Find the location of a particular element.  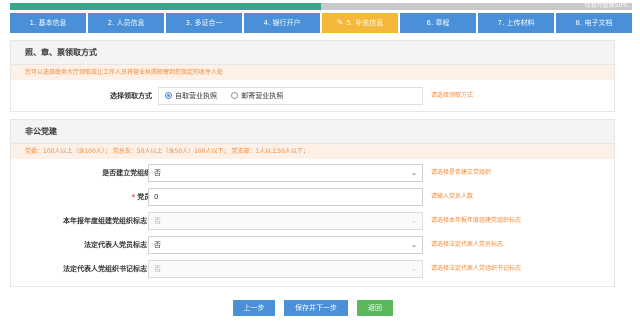

radio-self-pickup: 自取营业执照 is located at coordinates (191, 96).